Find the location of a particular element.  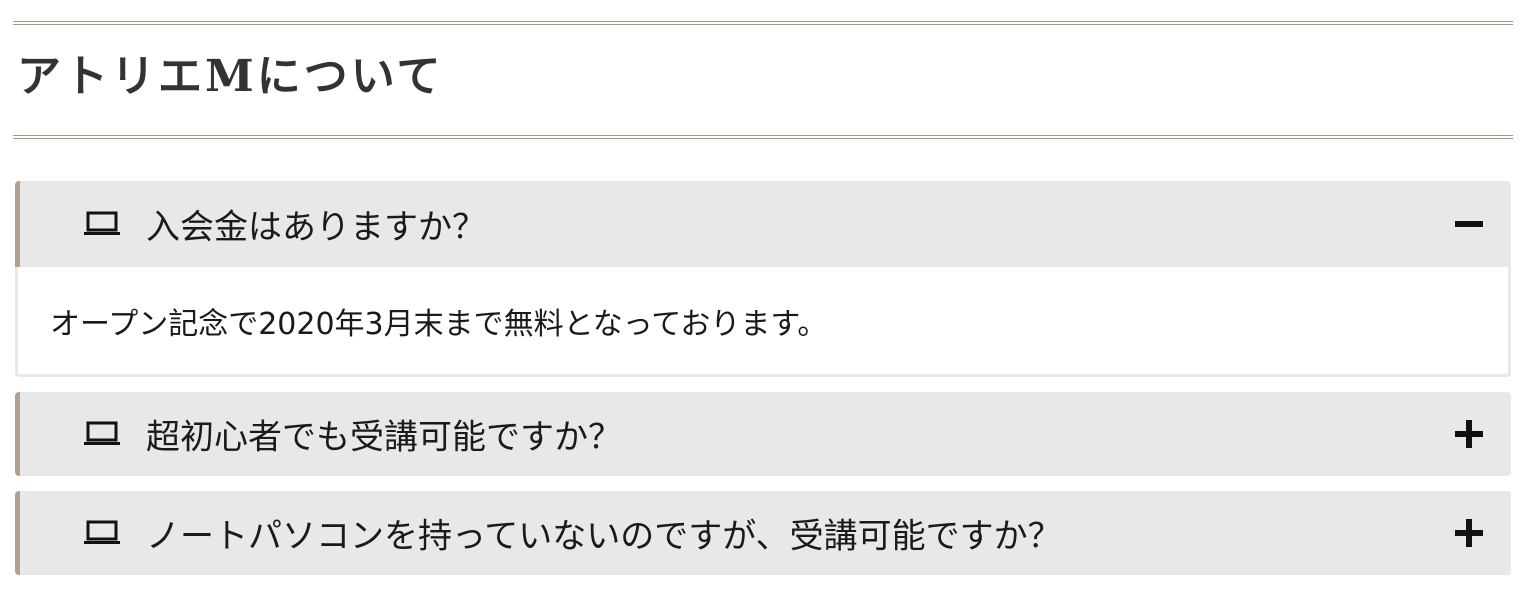

faq-question-toggle: 入会金はありますか？ is located at coordinates (763, 224).